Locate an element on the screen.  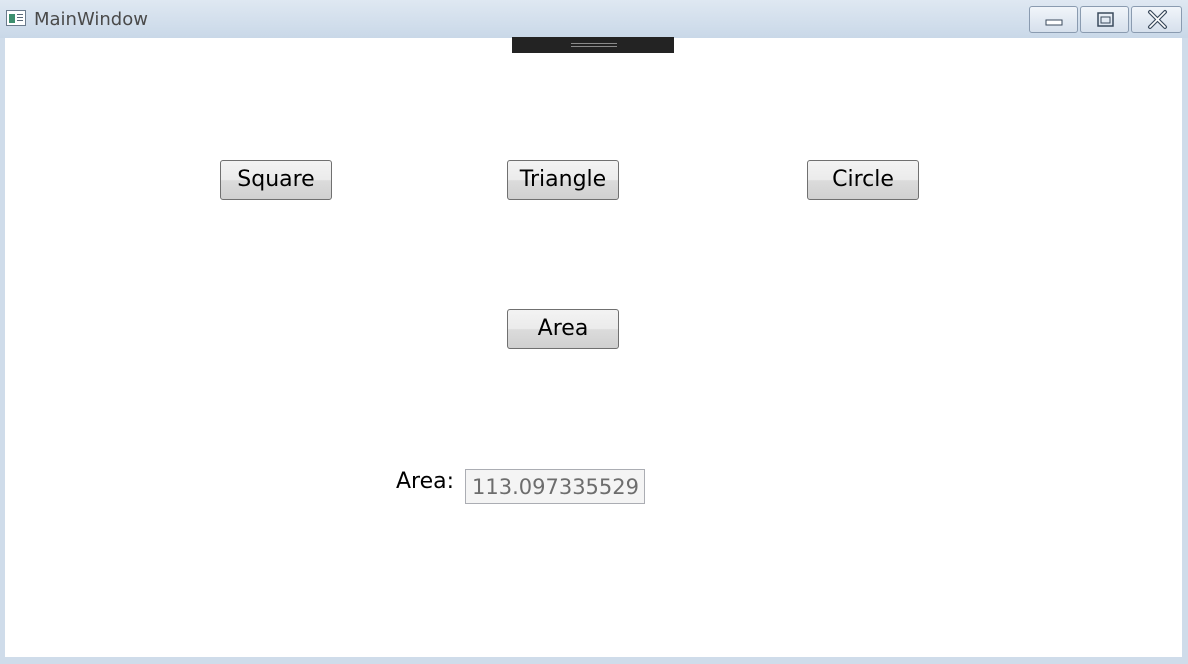
circle-button: Circle is located at coordinates (863, 180).